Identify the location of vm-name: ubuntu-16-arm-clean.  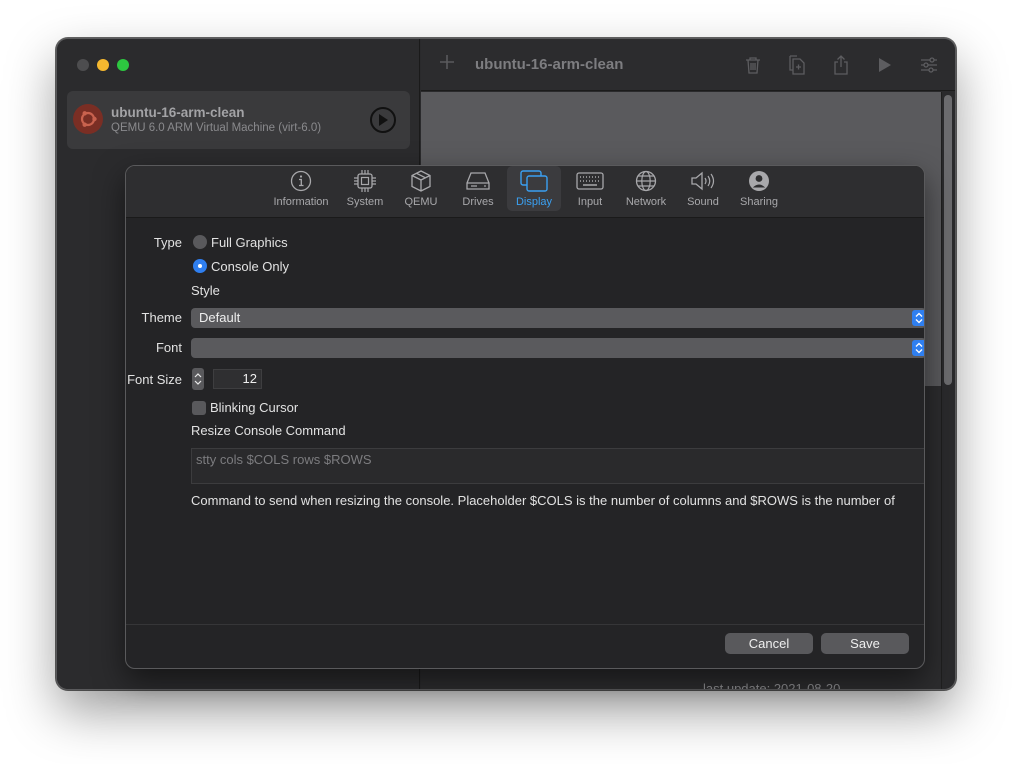
(178, 112).